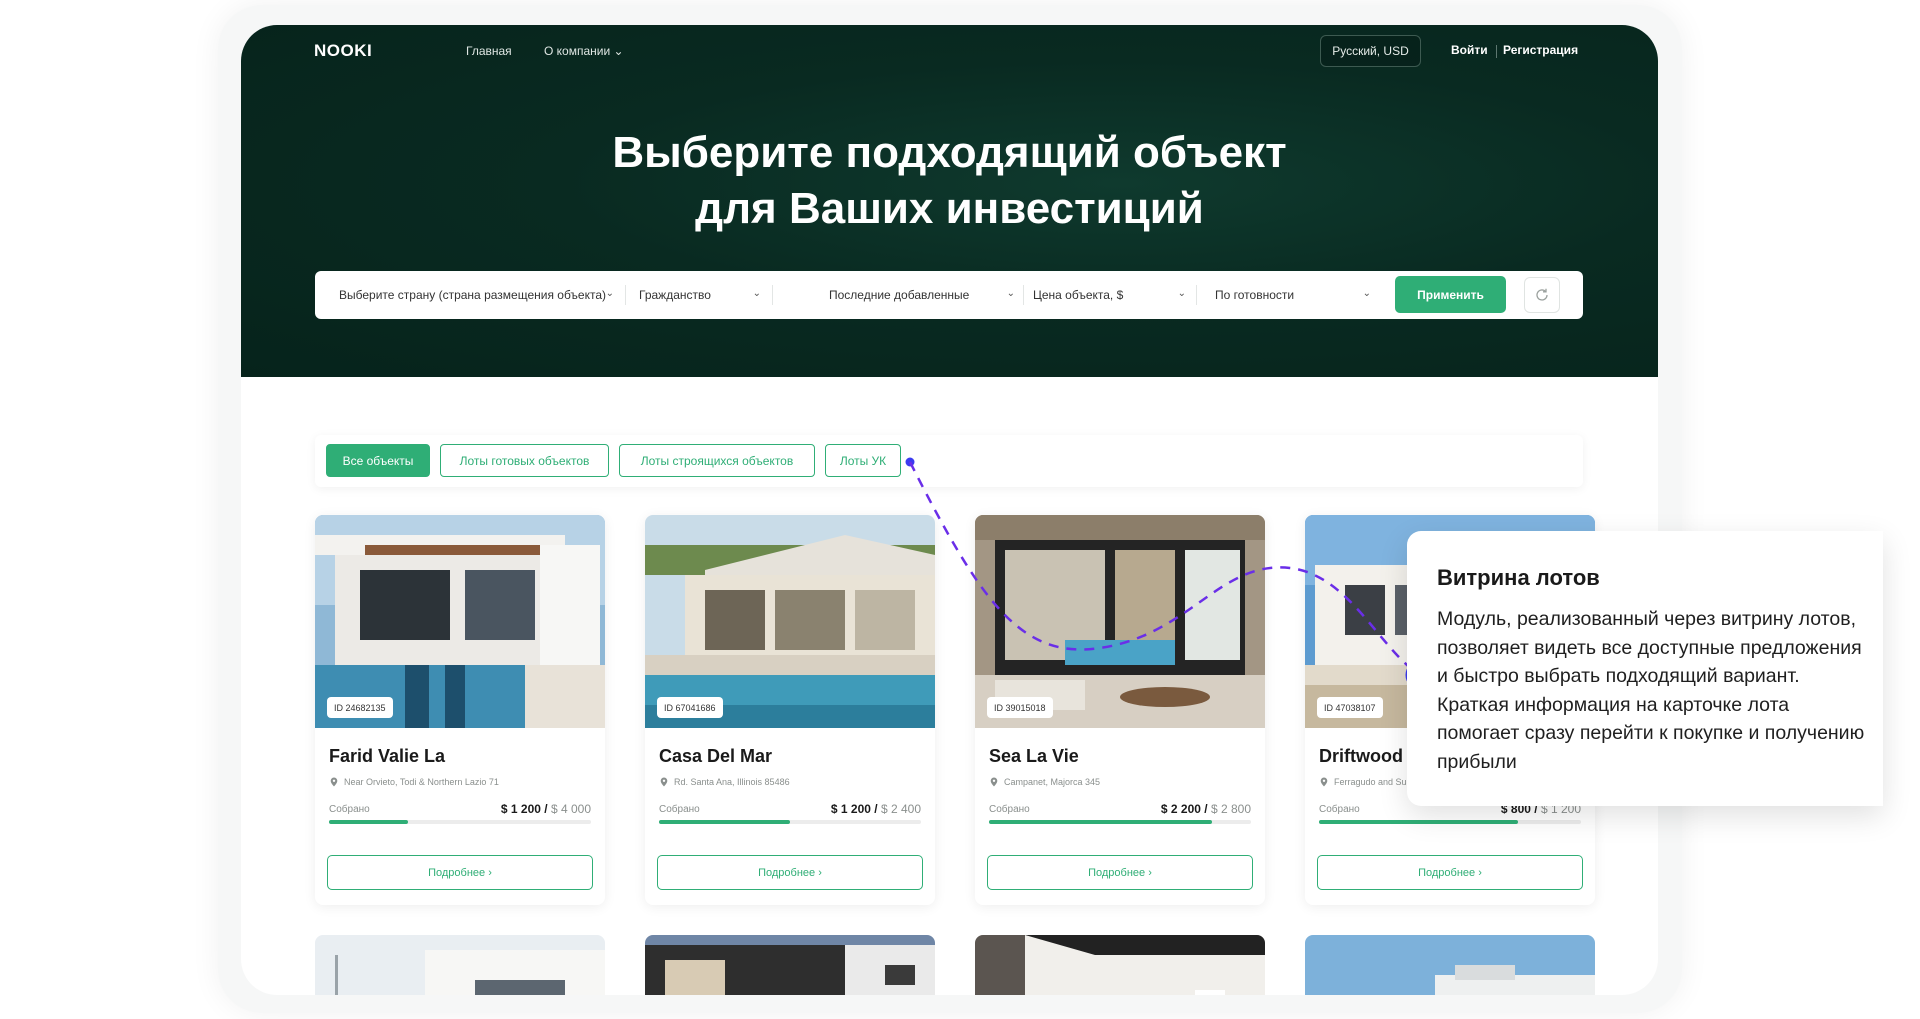 The width and height of the screenshot is (1920, 1019). Describe the element at coordinates (1034, 756) in the screenshot. I see `lot-name: Sea La Vie` at that location.